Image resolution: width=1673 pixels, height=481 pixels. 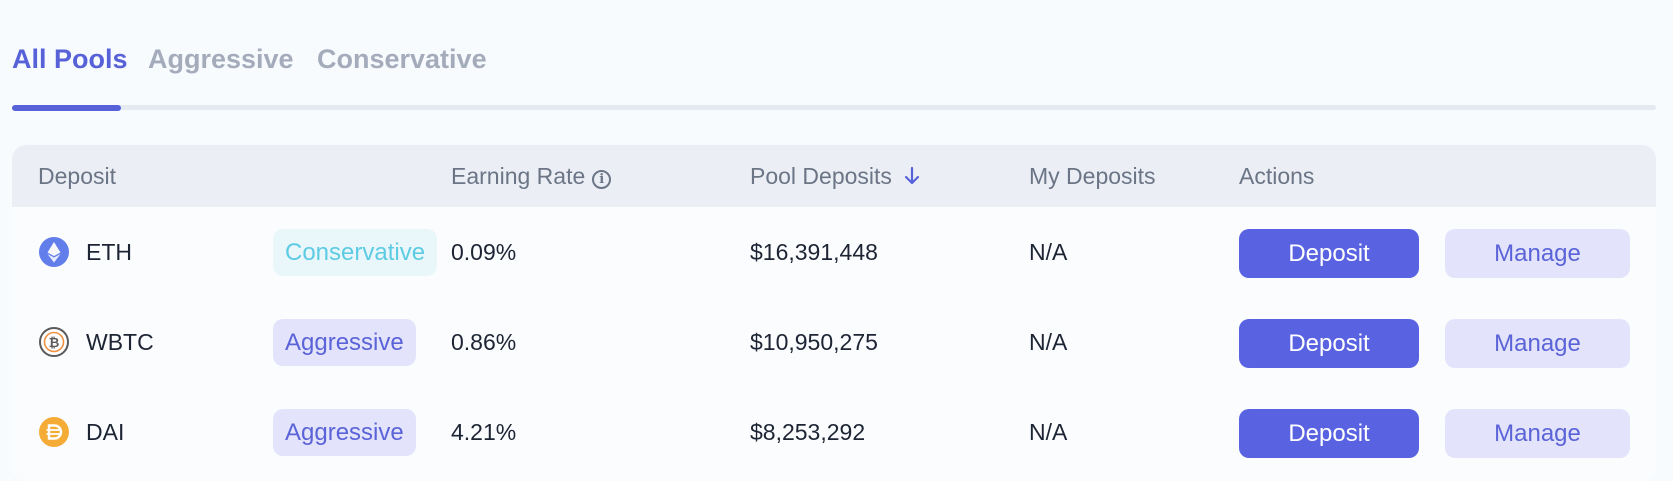 What do you see at coordinates (66, 108) in the screenshot?
I see `active-tab-indicator` at bounding box center [66, 108].